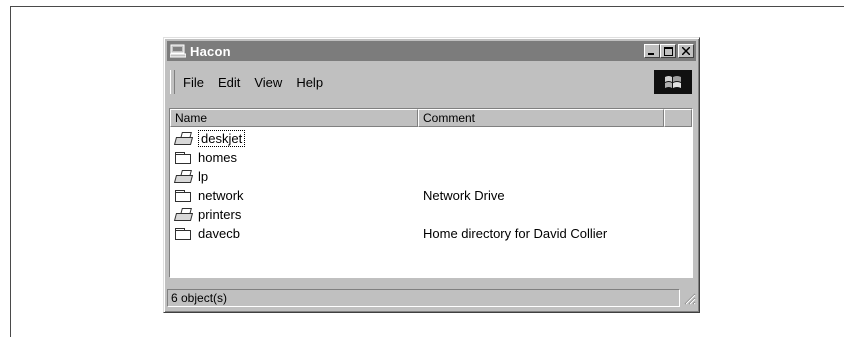 This screenshot has height=337, width=844. I want to click on list-header: Name Comment, so click(431, 118).